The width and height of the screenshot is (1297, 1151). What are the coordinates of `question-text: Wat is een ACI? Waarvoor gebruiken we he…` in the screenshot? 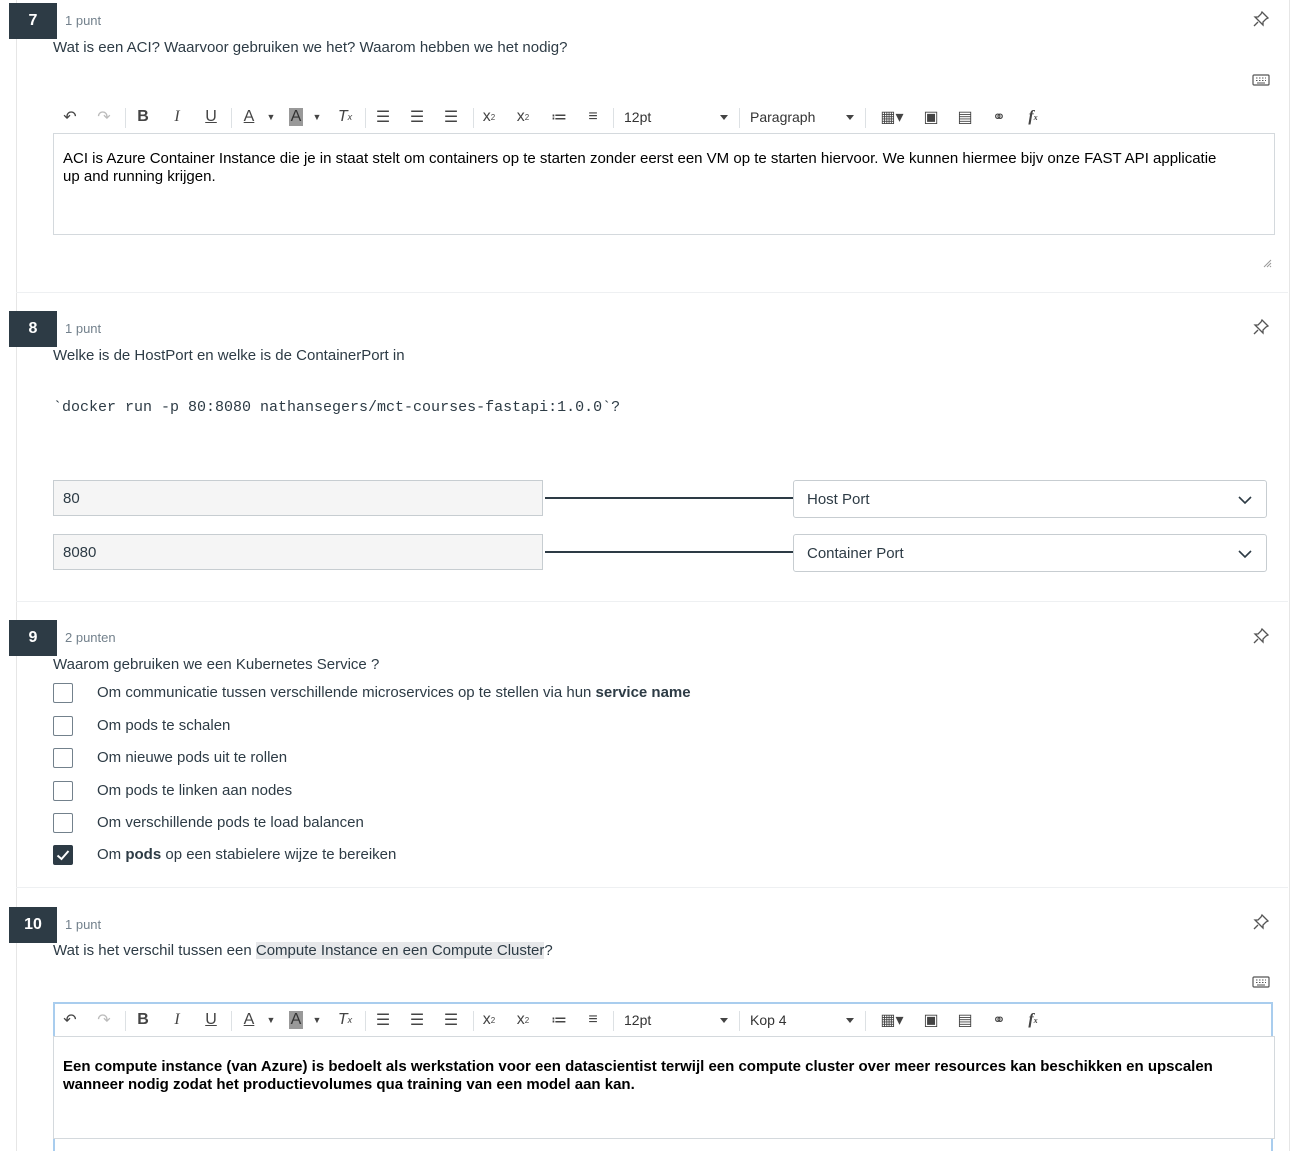 It's located at (310, 47).